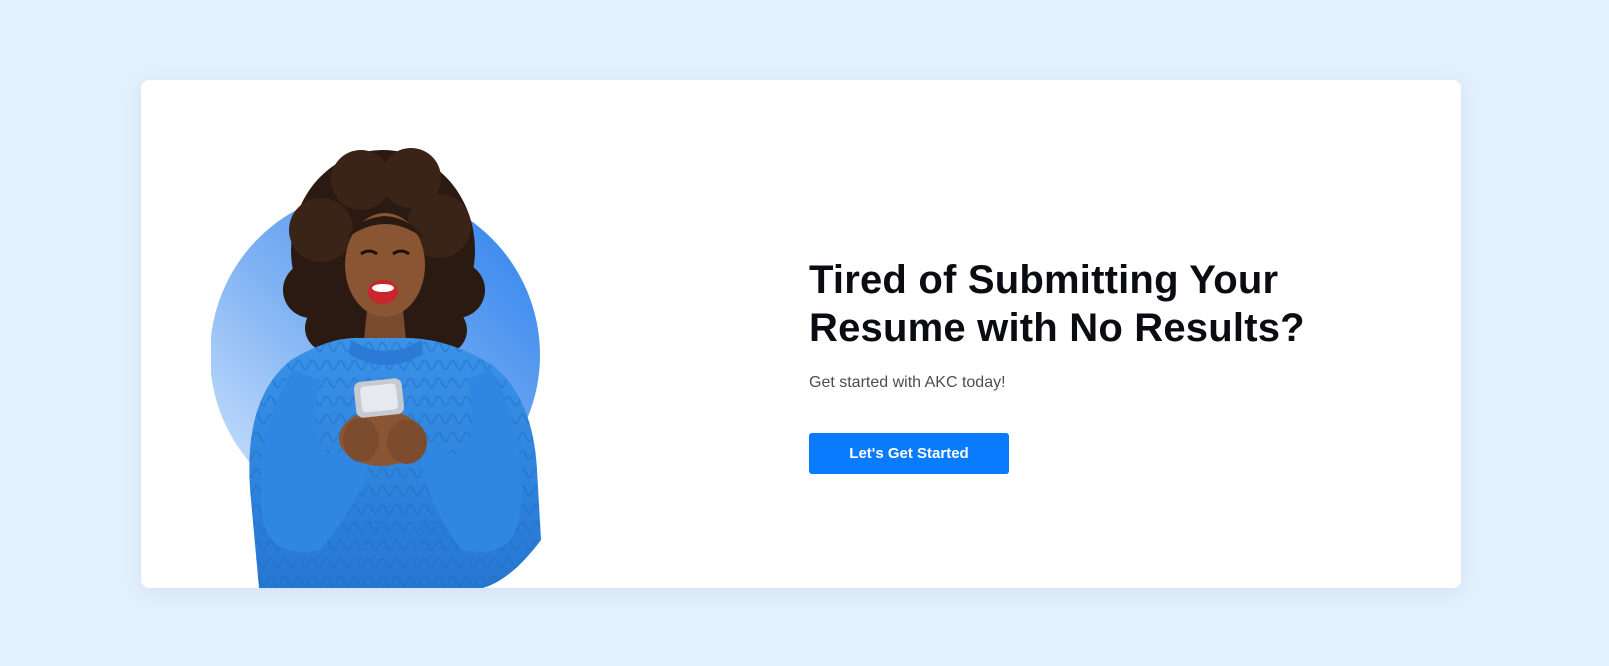 The image size is (1609, 666). What do you see at coordinates (909, 453) in the screenshot?
I see `get-started-button: Let's Get Started` at bounding box center [909, 453].